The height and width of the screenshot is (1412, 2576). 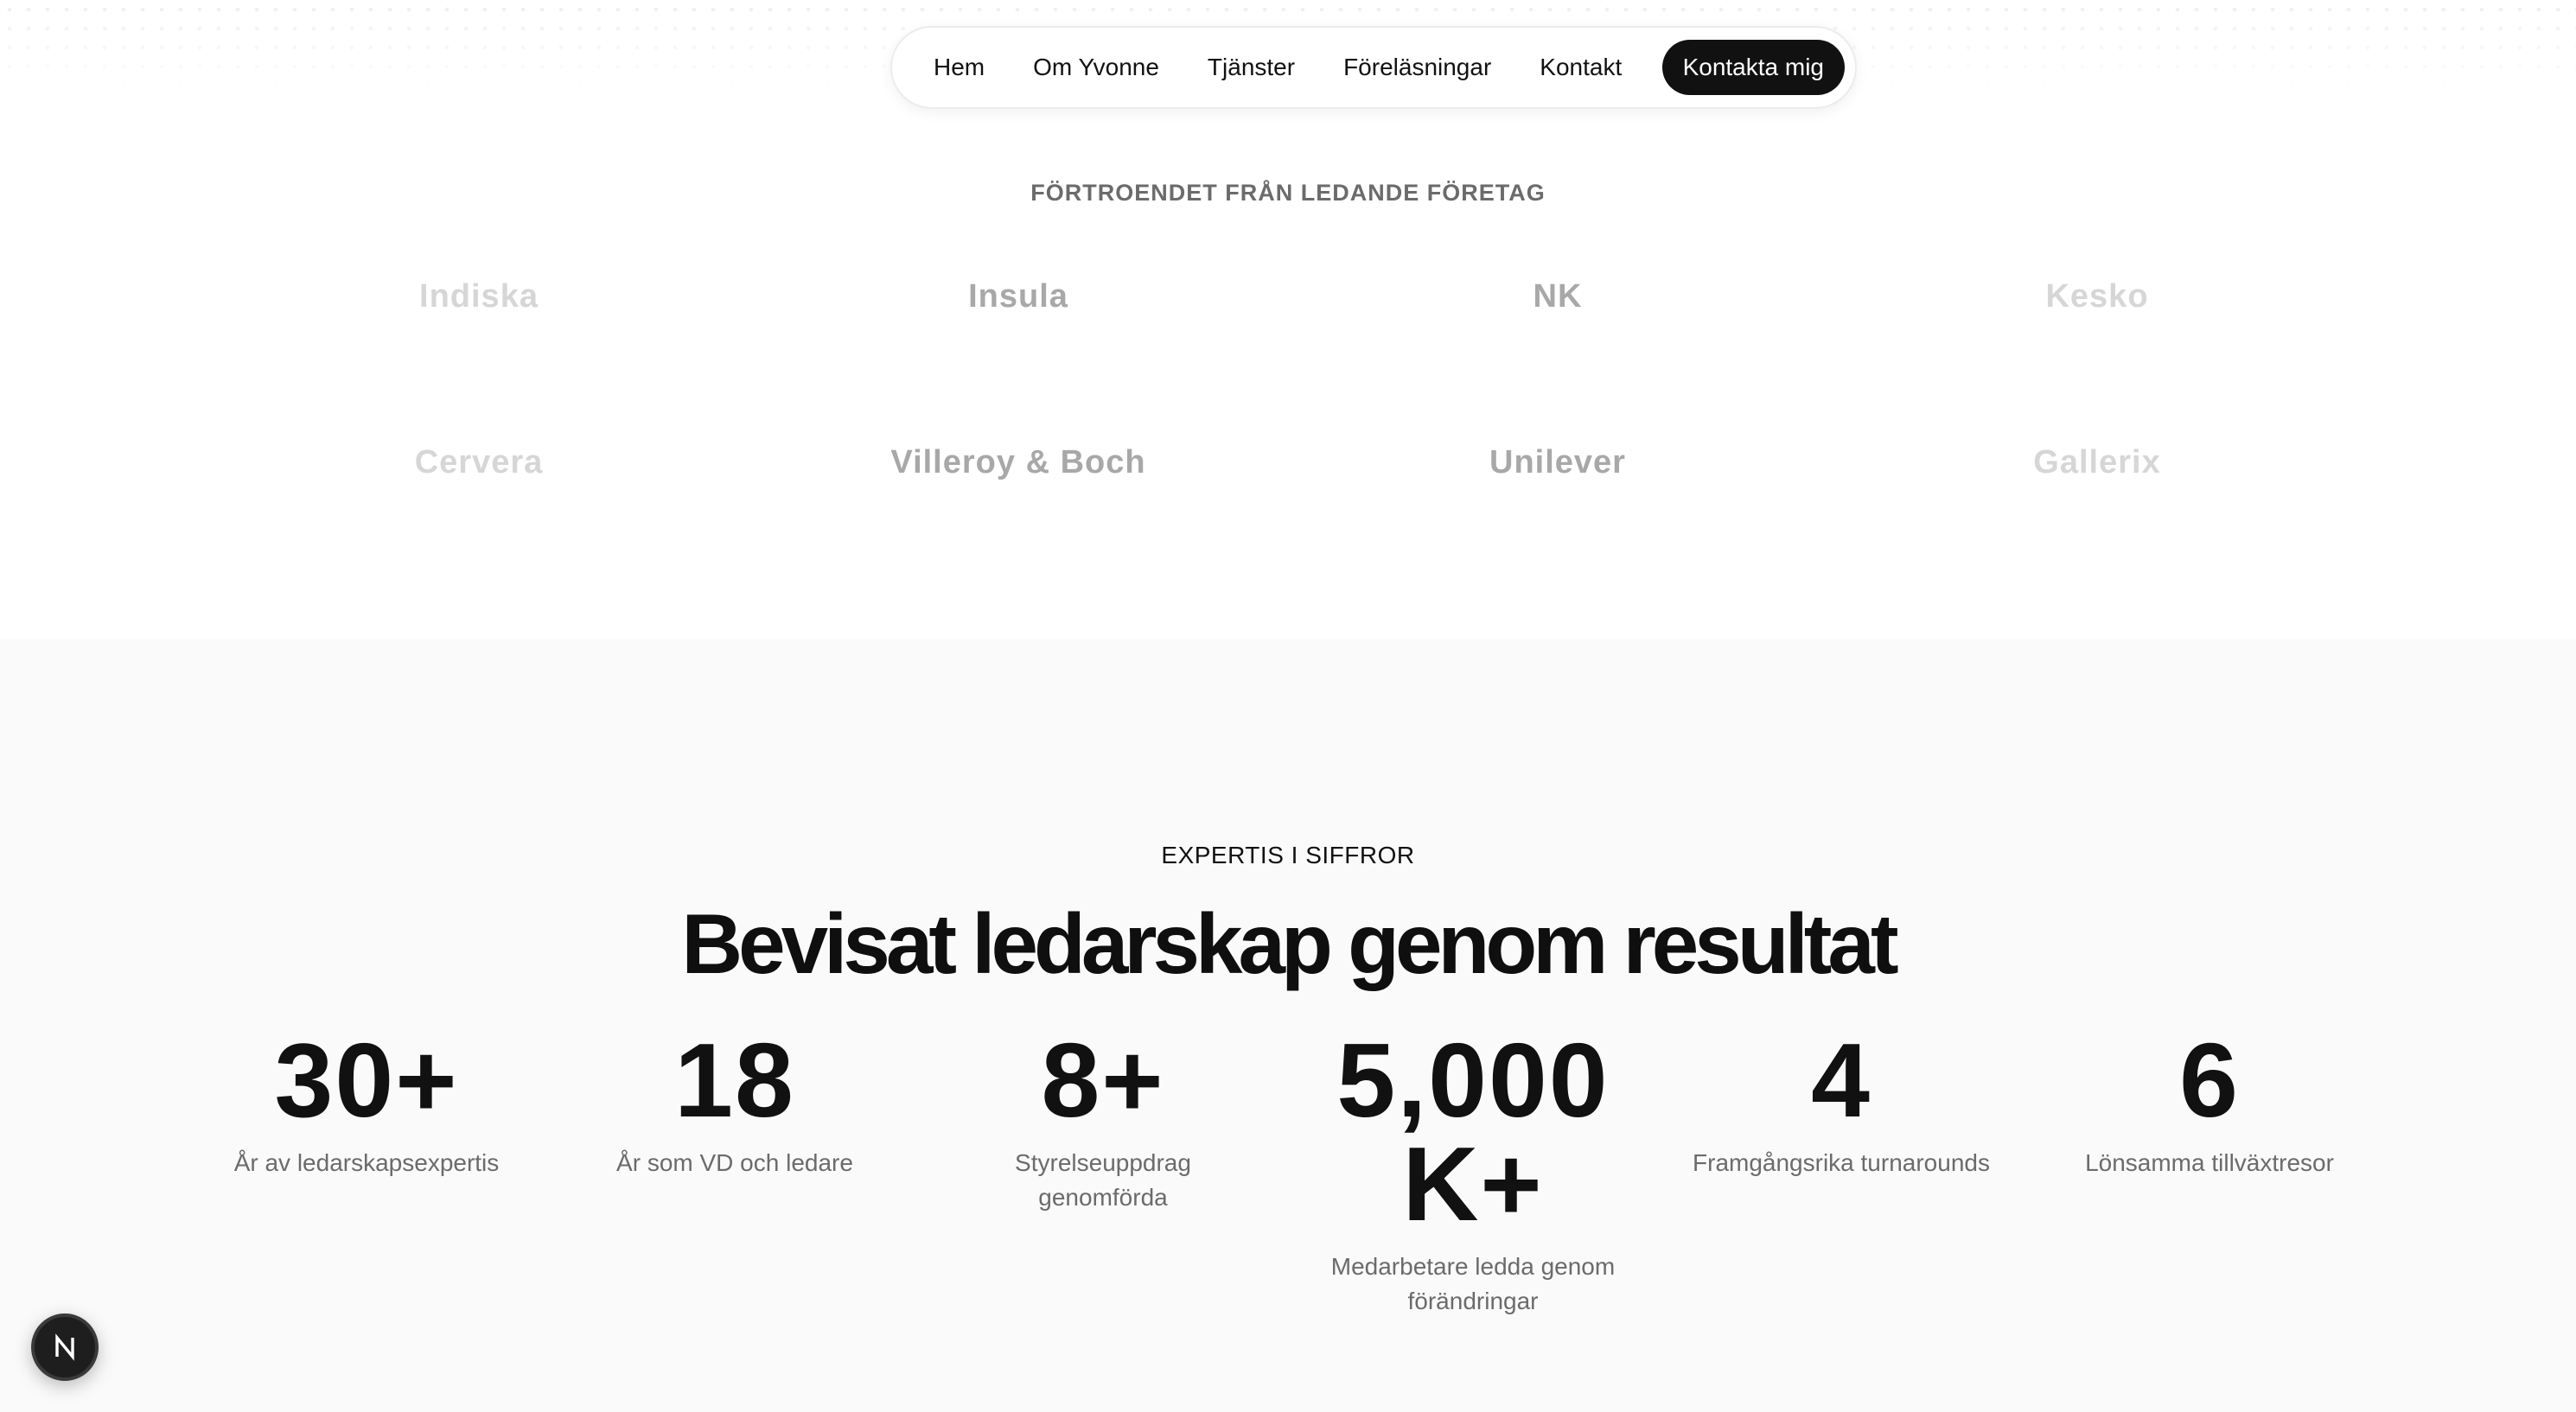 I want to click on section-eyebrow: EXPERTIS I SIFFROR, so click(x=1288, y=855).